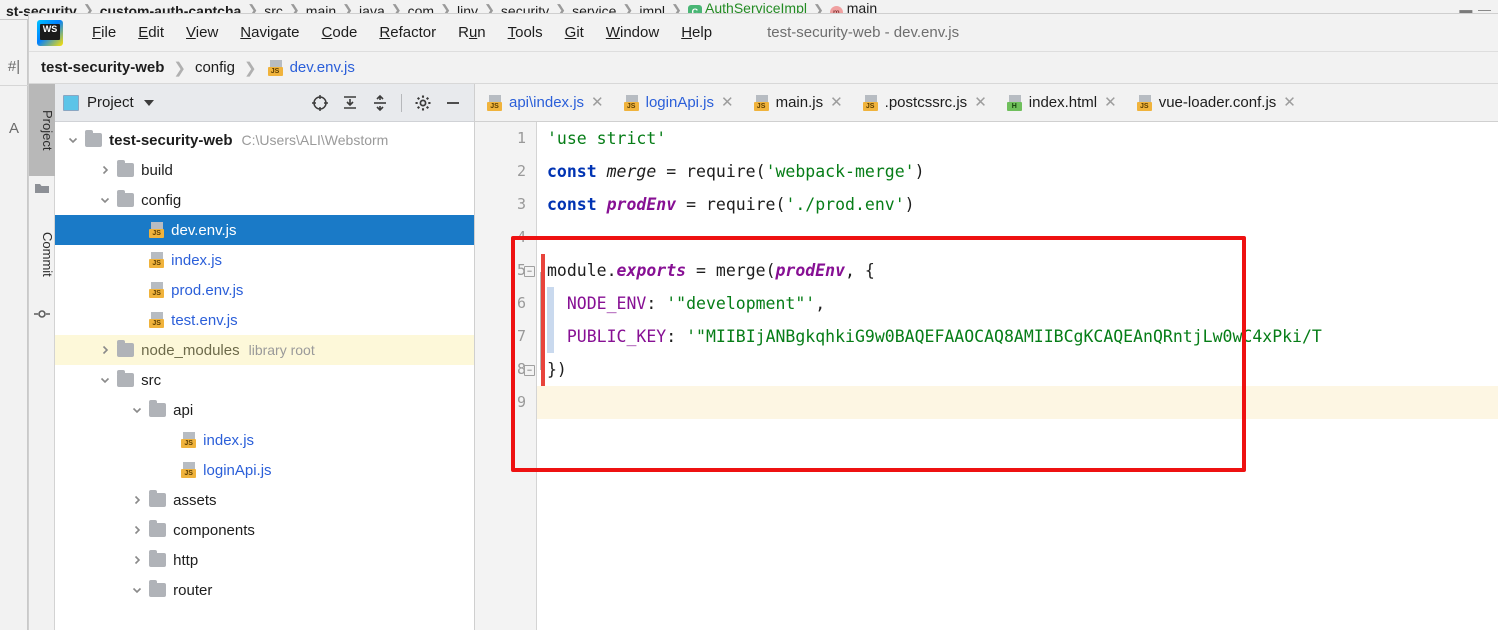 This screenshot has height=630, width=1498. I want to click on code-token: = require(, so click(711, 171).